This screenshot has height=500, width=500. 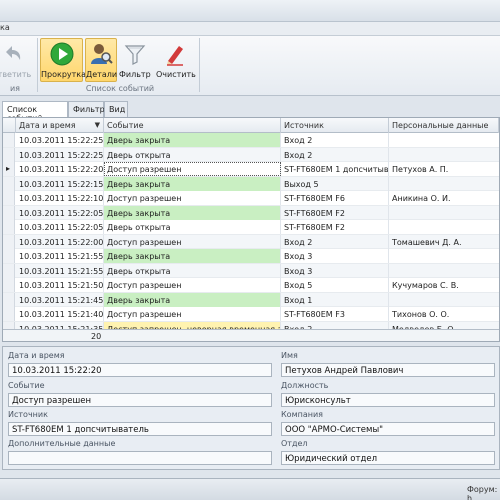 What do you see at coordinates (251, 335) in the screenshot?
I see `grid-footer: 20` at bounding box center [251, 335].